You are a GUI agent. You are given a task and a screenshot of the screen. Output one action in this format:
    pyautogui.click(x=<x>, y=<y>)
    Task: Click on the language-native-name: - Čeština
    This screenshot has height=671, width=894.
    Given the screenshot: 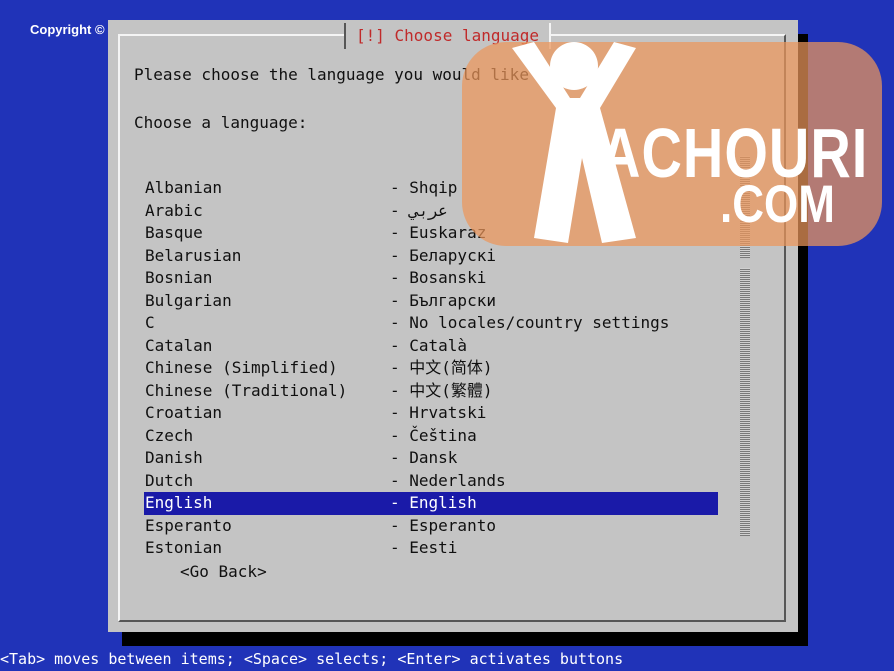 What is the action you would take?
    pyautogui.click(x=433, y=435)
    